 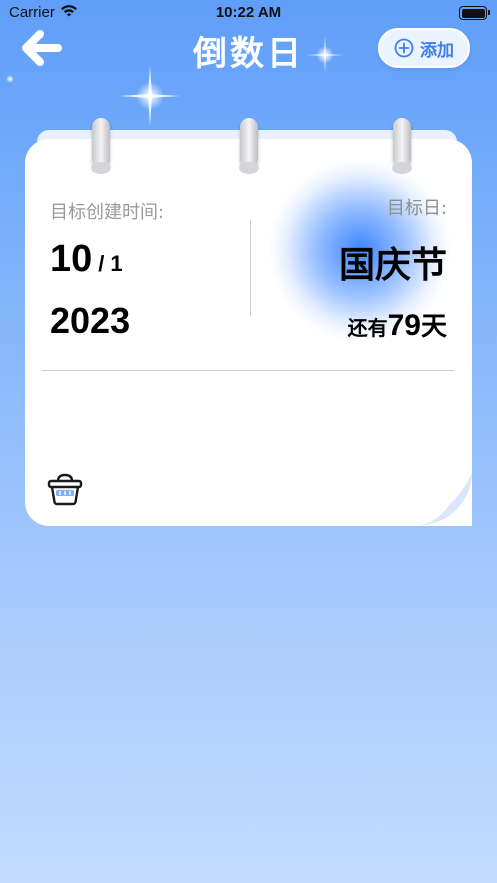 What do you see at coordinates (65, 489) in the screenshot?
I see `trash-basket-icon` at bounding box center [65, 489].